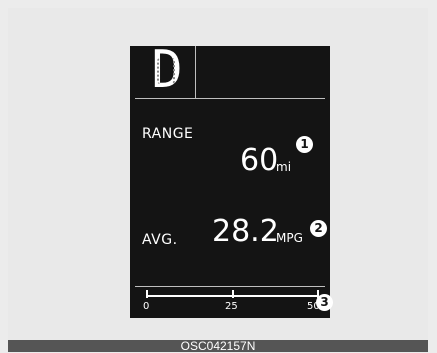 The width and height of the screenshot is (437, 353). I want to click on callout-2: 2, so click(318, 228).